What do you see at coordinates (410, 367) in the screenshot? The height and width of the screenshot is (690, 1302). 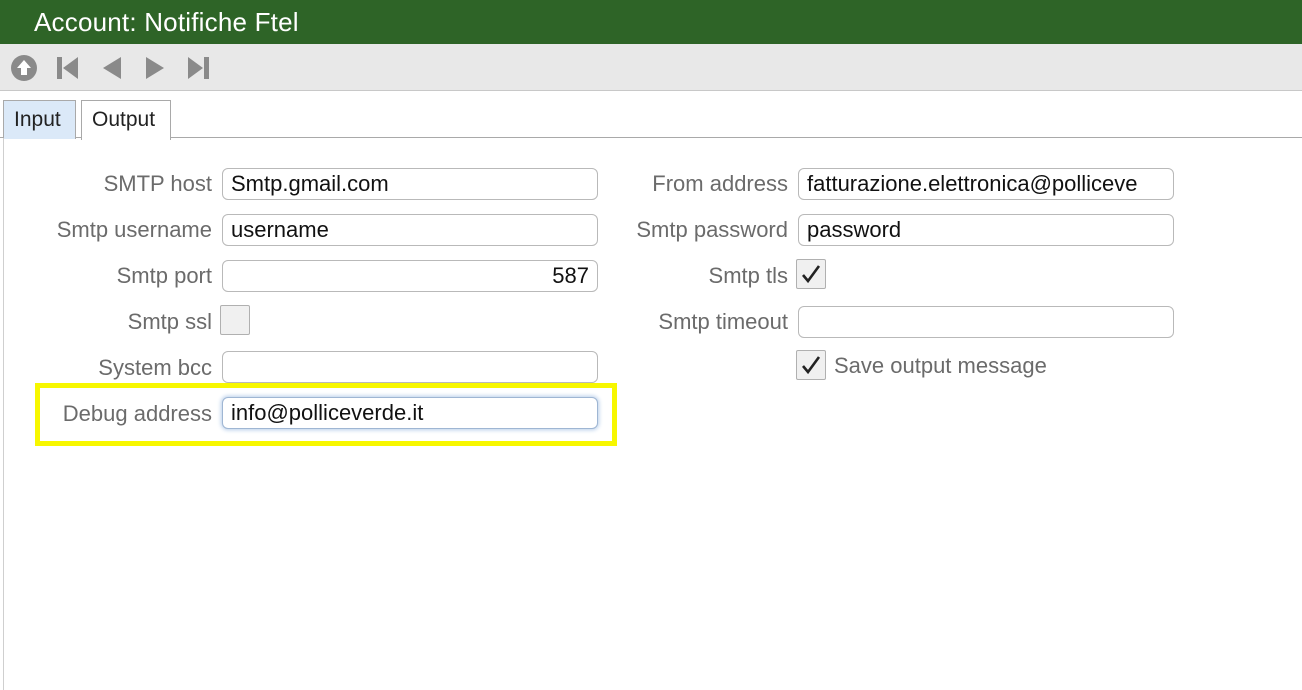 I see `system-bcc-input` at bounding box center [410, 367].